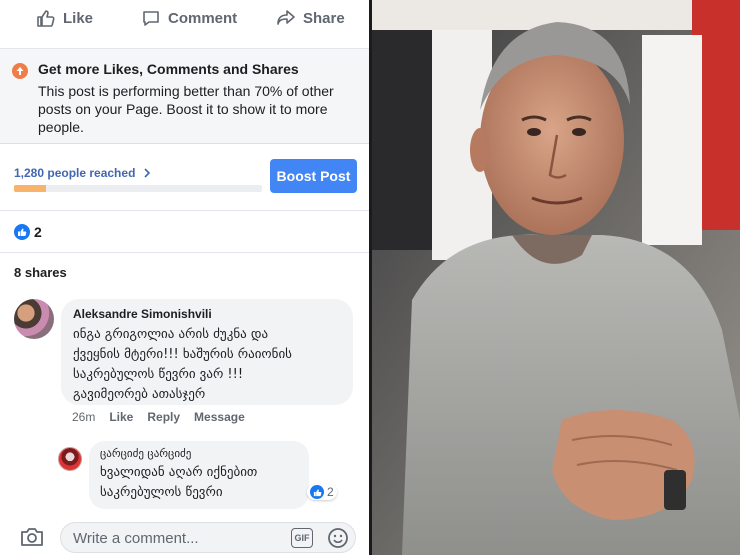 The height and width of the screenshot is (555, 740). I want to click on reach-progress-bar, so click(138, 188).